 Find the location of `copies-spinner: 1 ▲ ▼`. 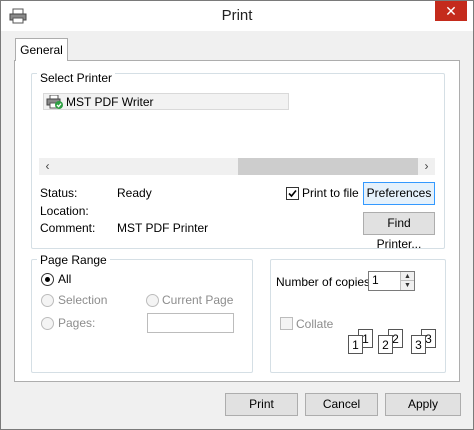

copies-spinner: 1 ▲ ▼ is located at coordinates (391, 281).